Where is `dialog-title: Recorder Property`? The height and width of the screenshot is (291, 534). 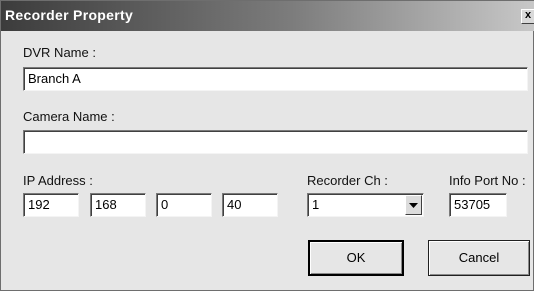
dialog-title: Recorder Property is located at coordinates (69, 15).